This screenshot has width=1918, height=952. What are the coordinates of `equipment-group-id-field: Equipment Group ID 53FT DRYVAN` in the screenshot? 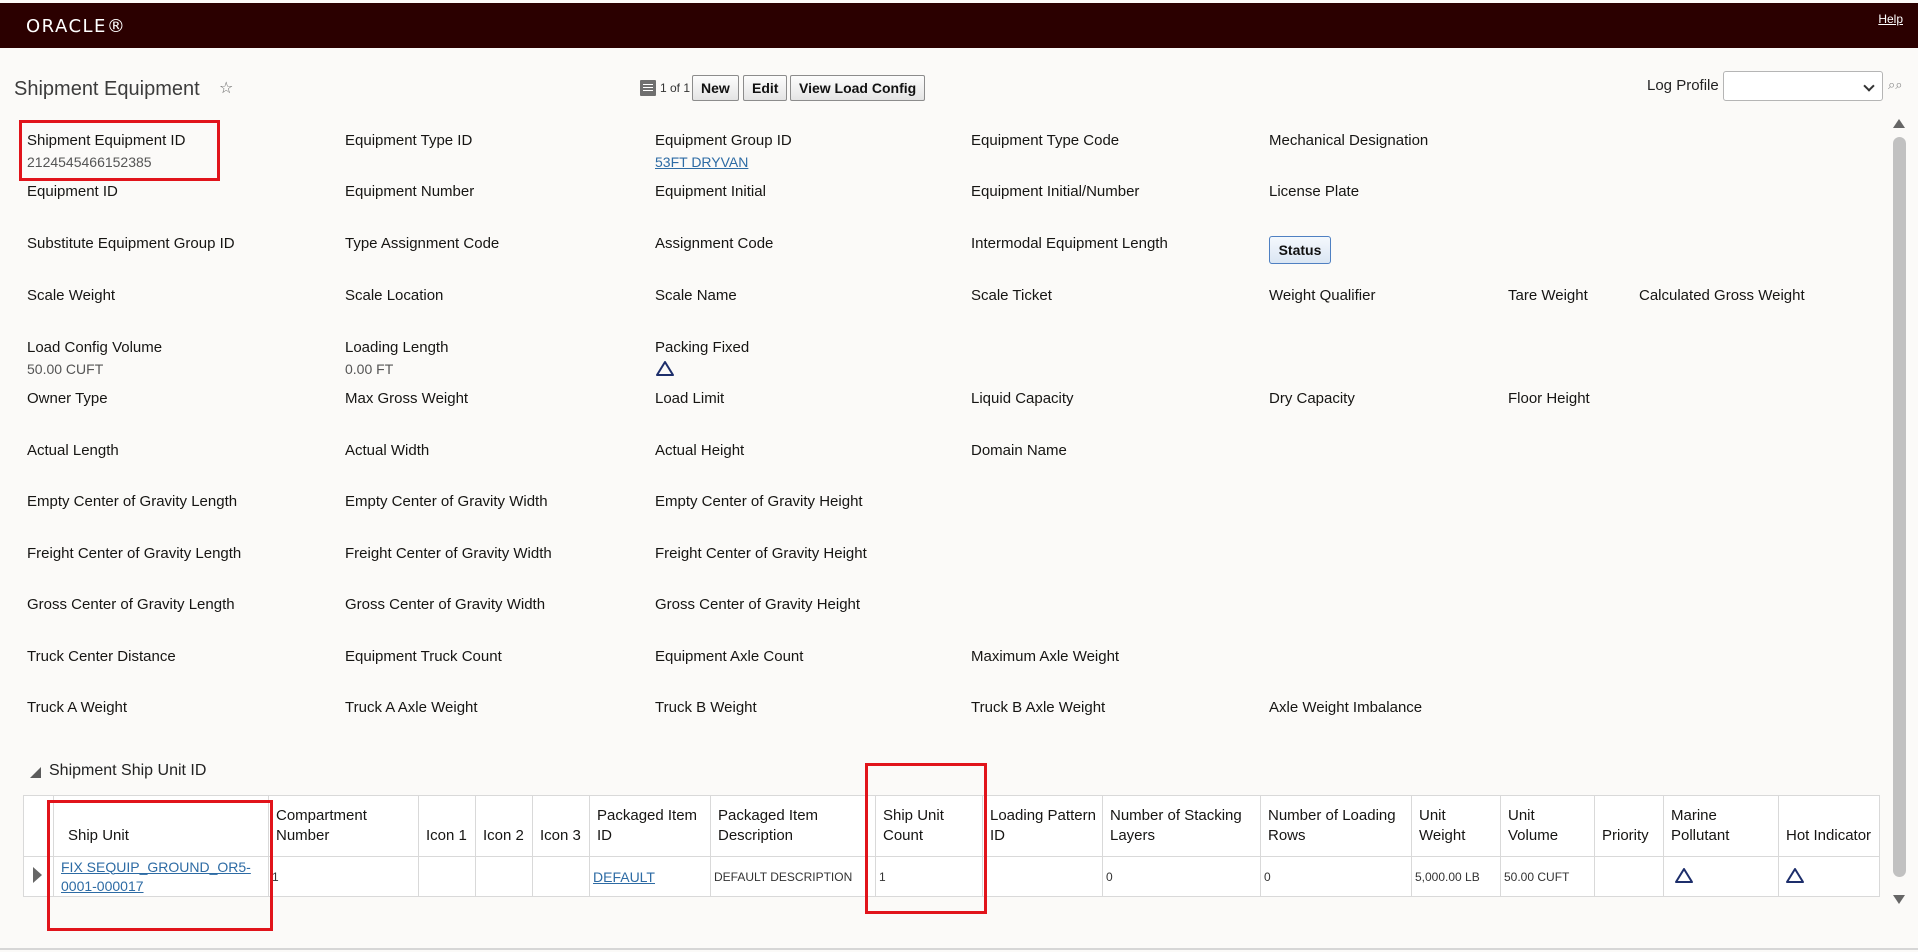 It's located at (723, 151).